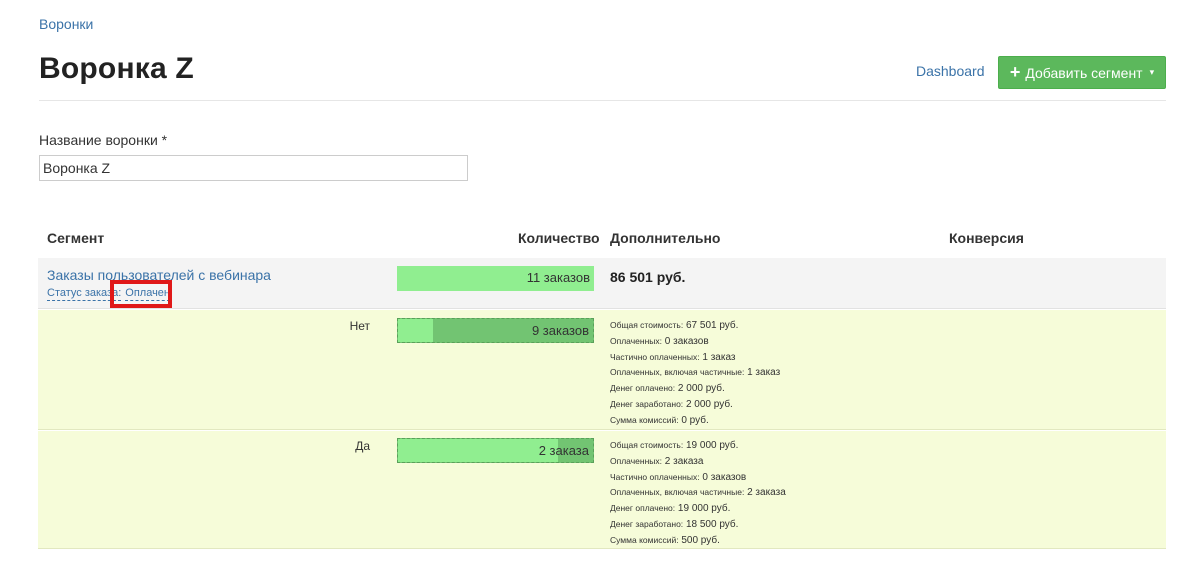 The image size is (1199, 564). Describe the element at coordinates (665, 540) in the screenshot. I see `detail-line: Сумма комиссий: 500 руб.` at that location.